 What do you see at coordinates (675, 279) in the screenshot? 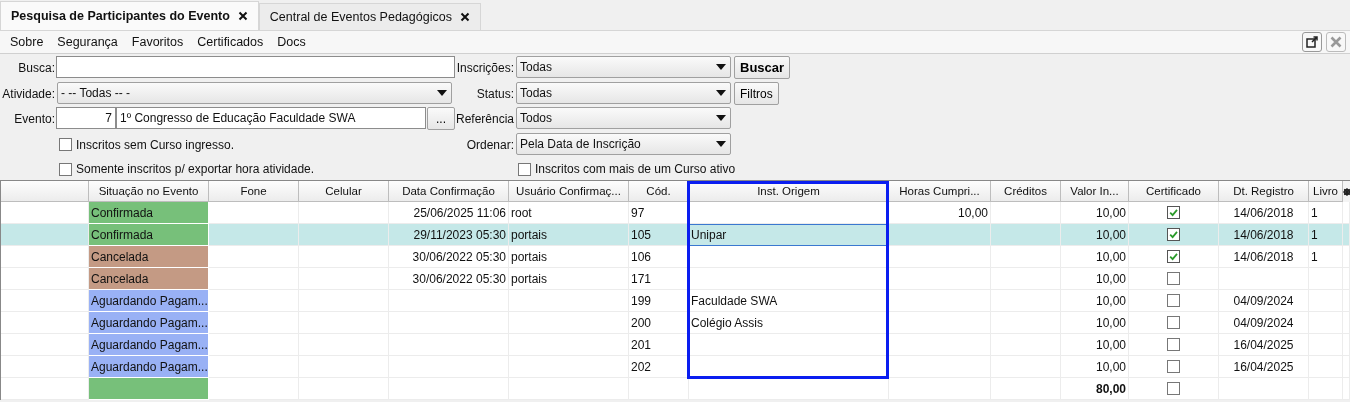
I see `table-row: Cancelada 30/06/2022 05:30 portais 171 10,00` at bounding box center [675, 279].